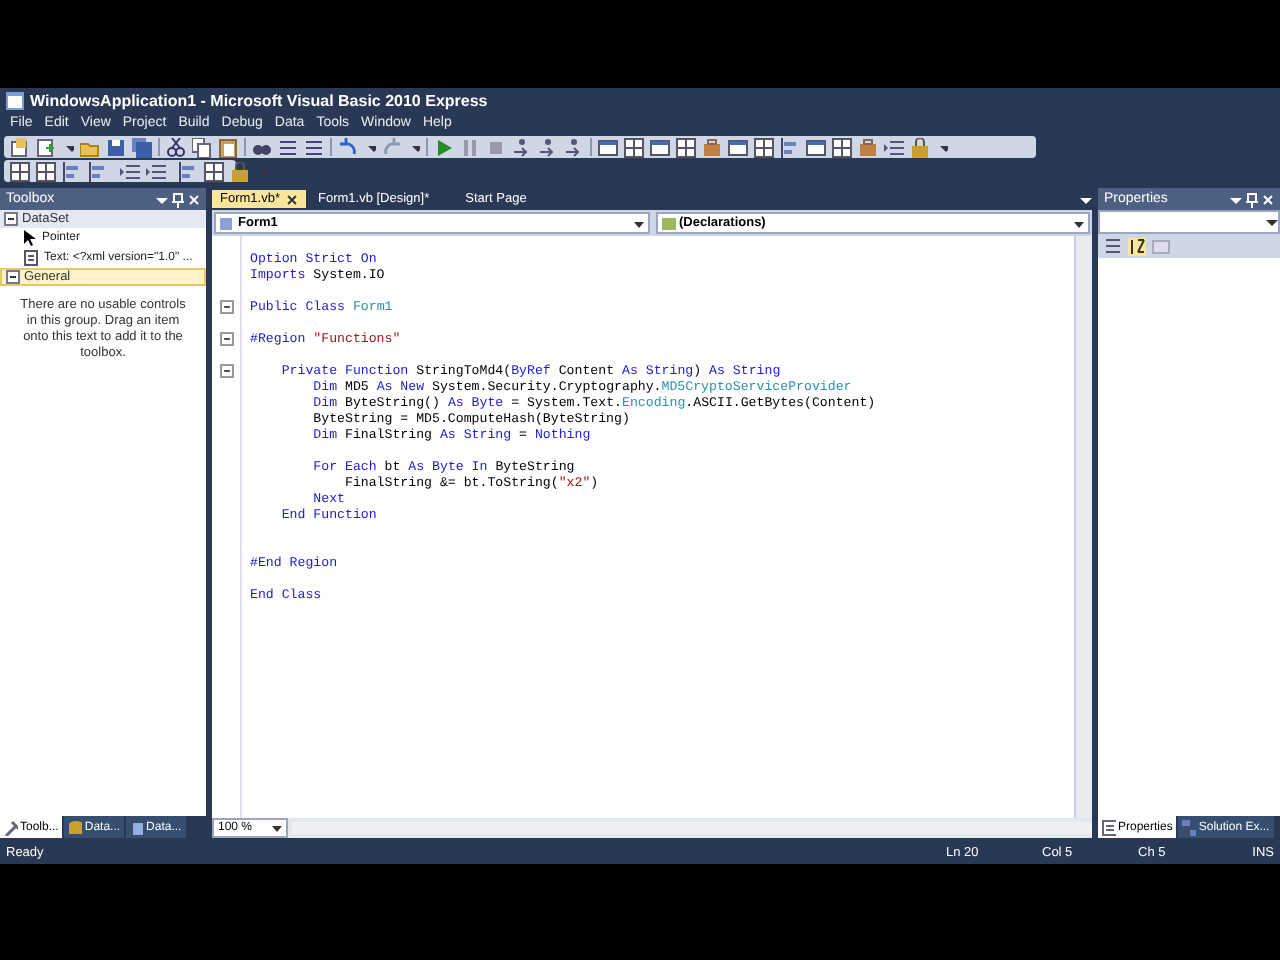 This screenshot has width=1280, height=960. What do you see at coordinates (1113, 246) in the screenshot?
I see `categorized-icon` at bounding box center [1113, 246].